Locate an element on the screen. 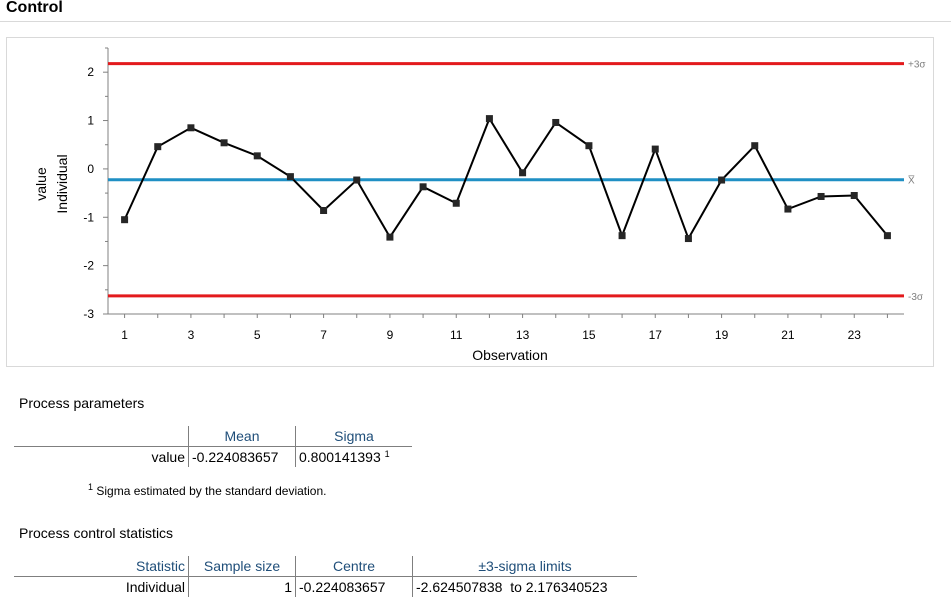  header-sample-size: Sample size is located at coordinates (242, 566).